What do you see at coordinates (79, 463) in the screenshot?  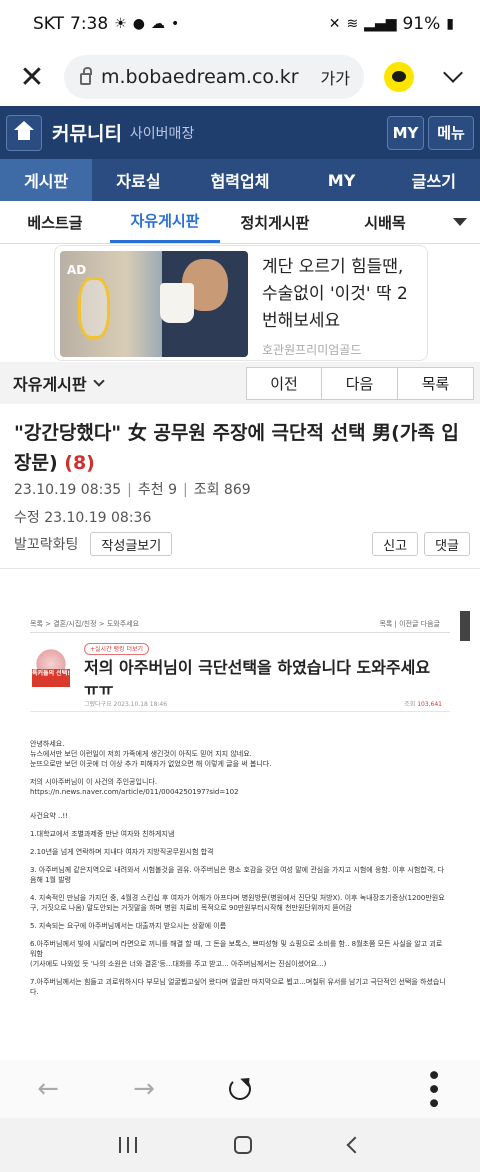 I see `comment-count: (8)` at bounding box center [79, 463].